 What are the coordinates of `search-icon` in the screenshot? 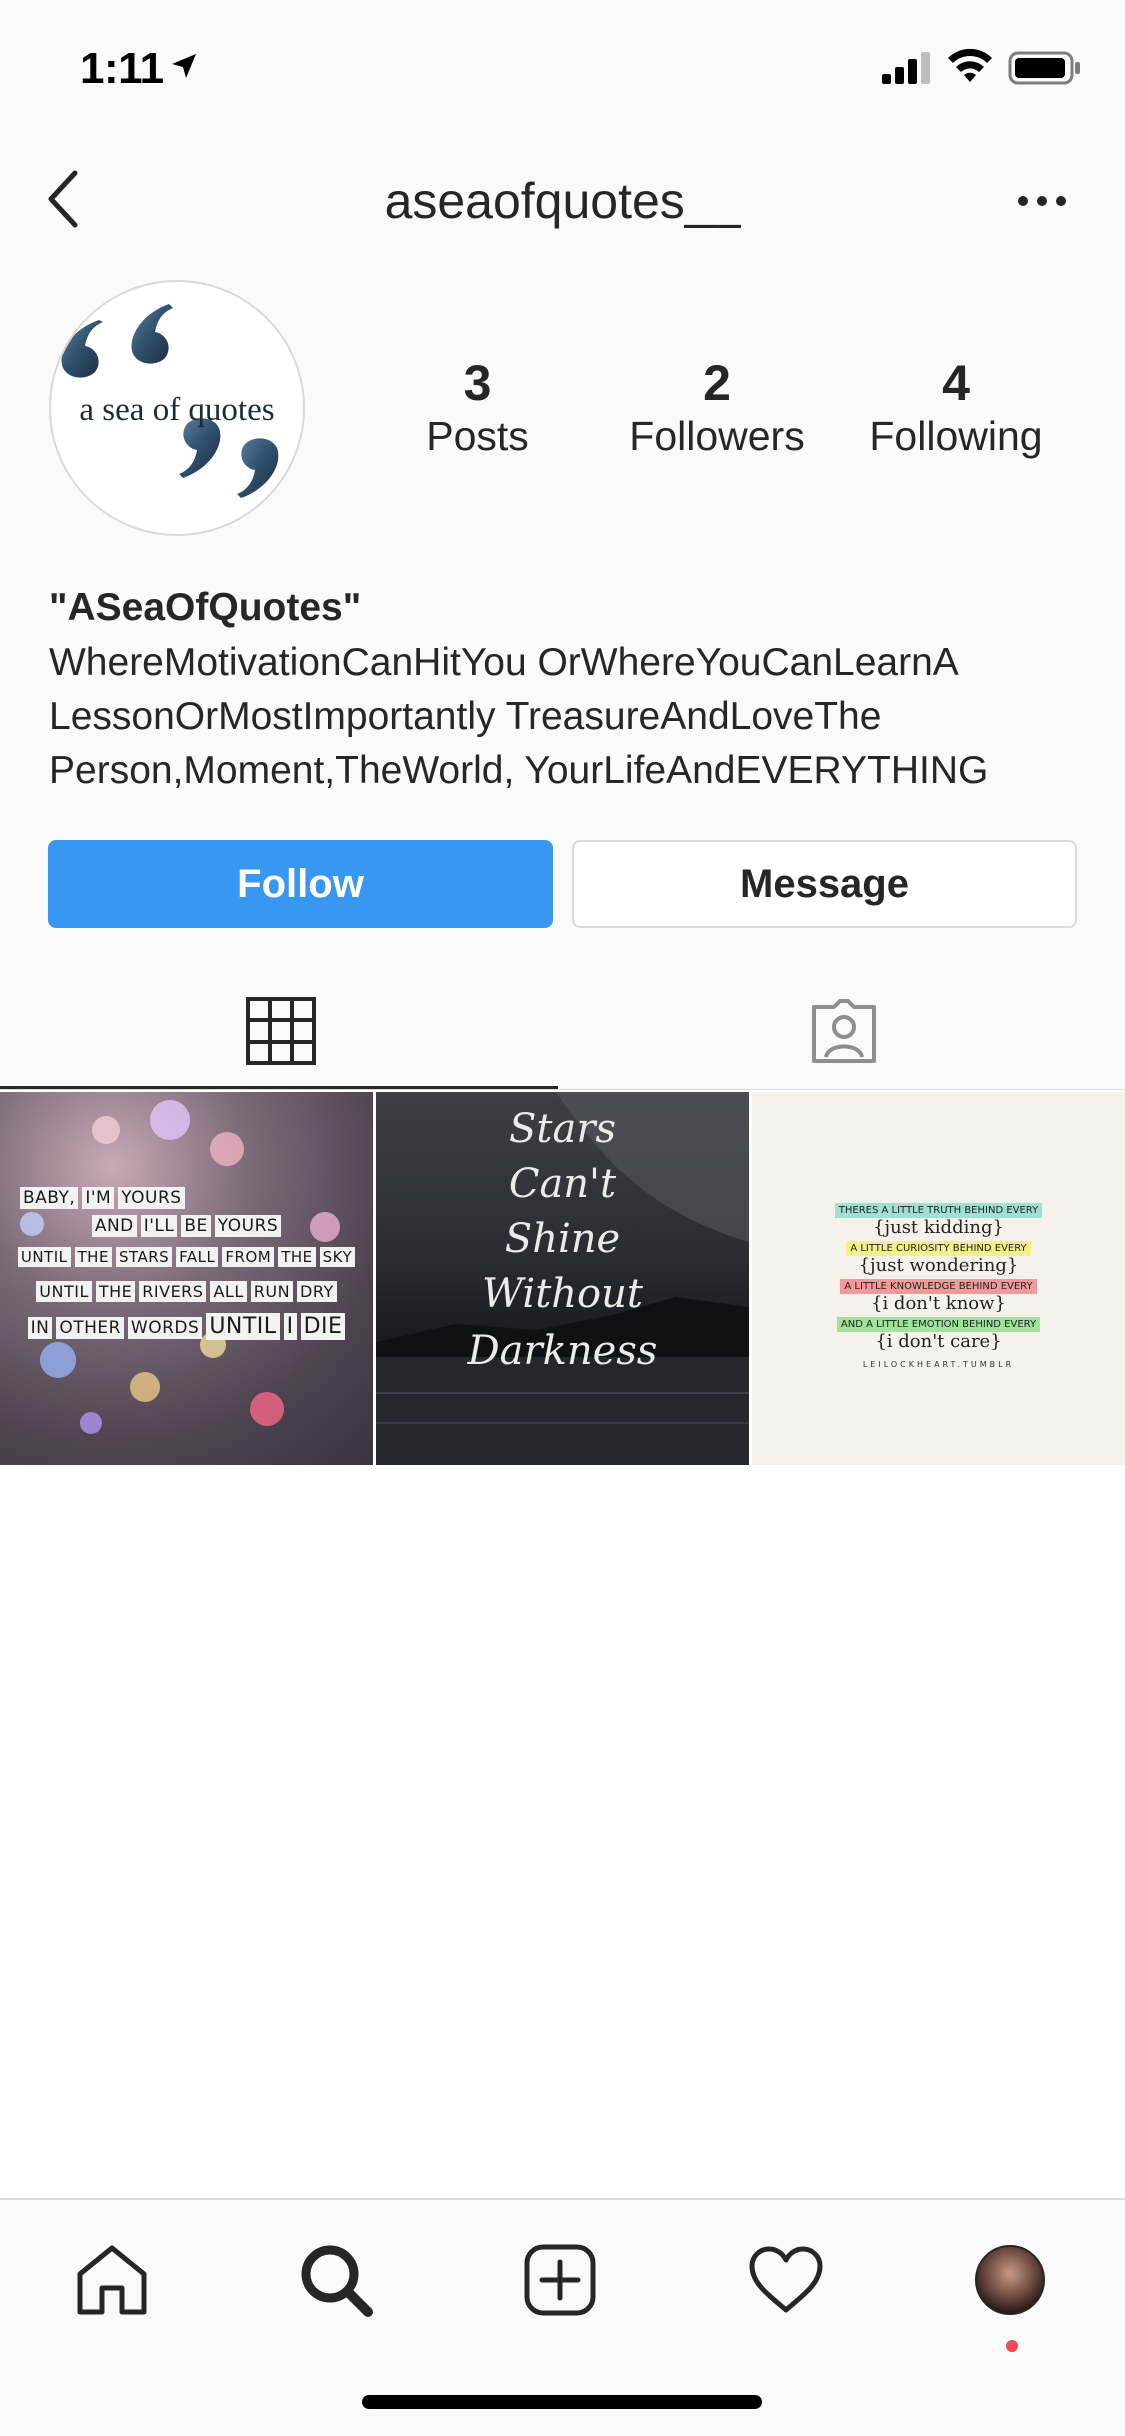 It's located at (337, 2281).